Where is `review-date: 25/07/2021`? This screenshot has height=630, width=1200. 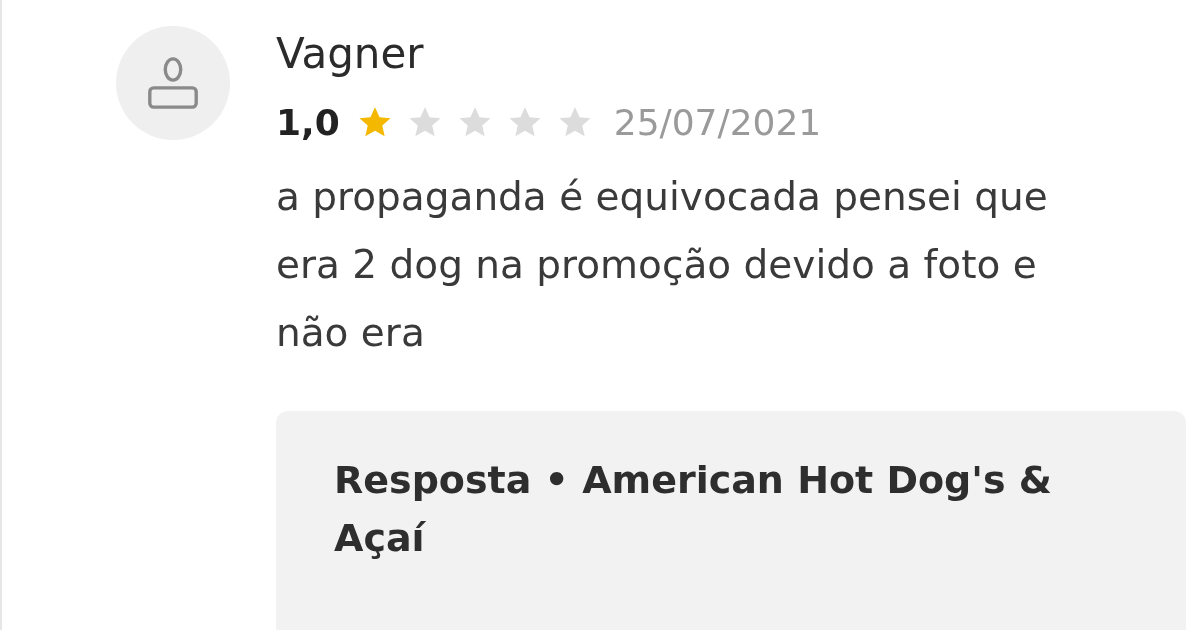 review-date: 25/07/2021 is located at coordinates (717, 122).